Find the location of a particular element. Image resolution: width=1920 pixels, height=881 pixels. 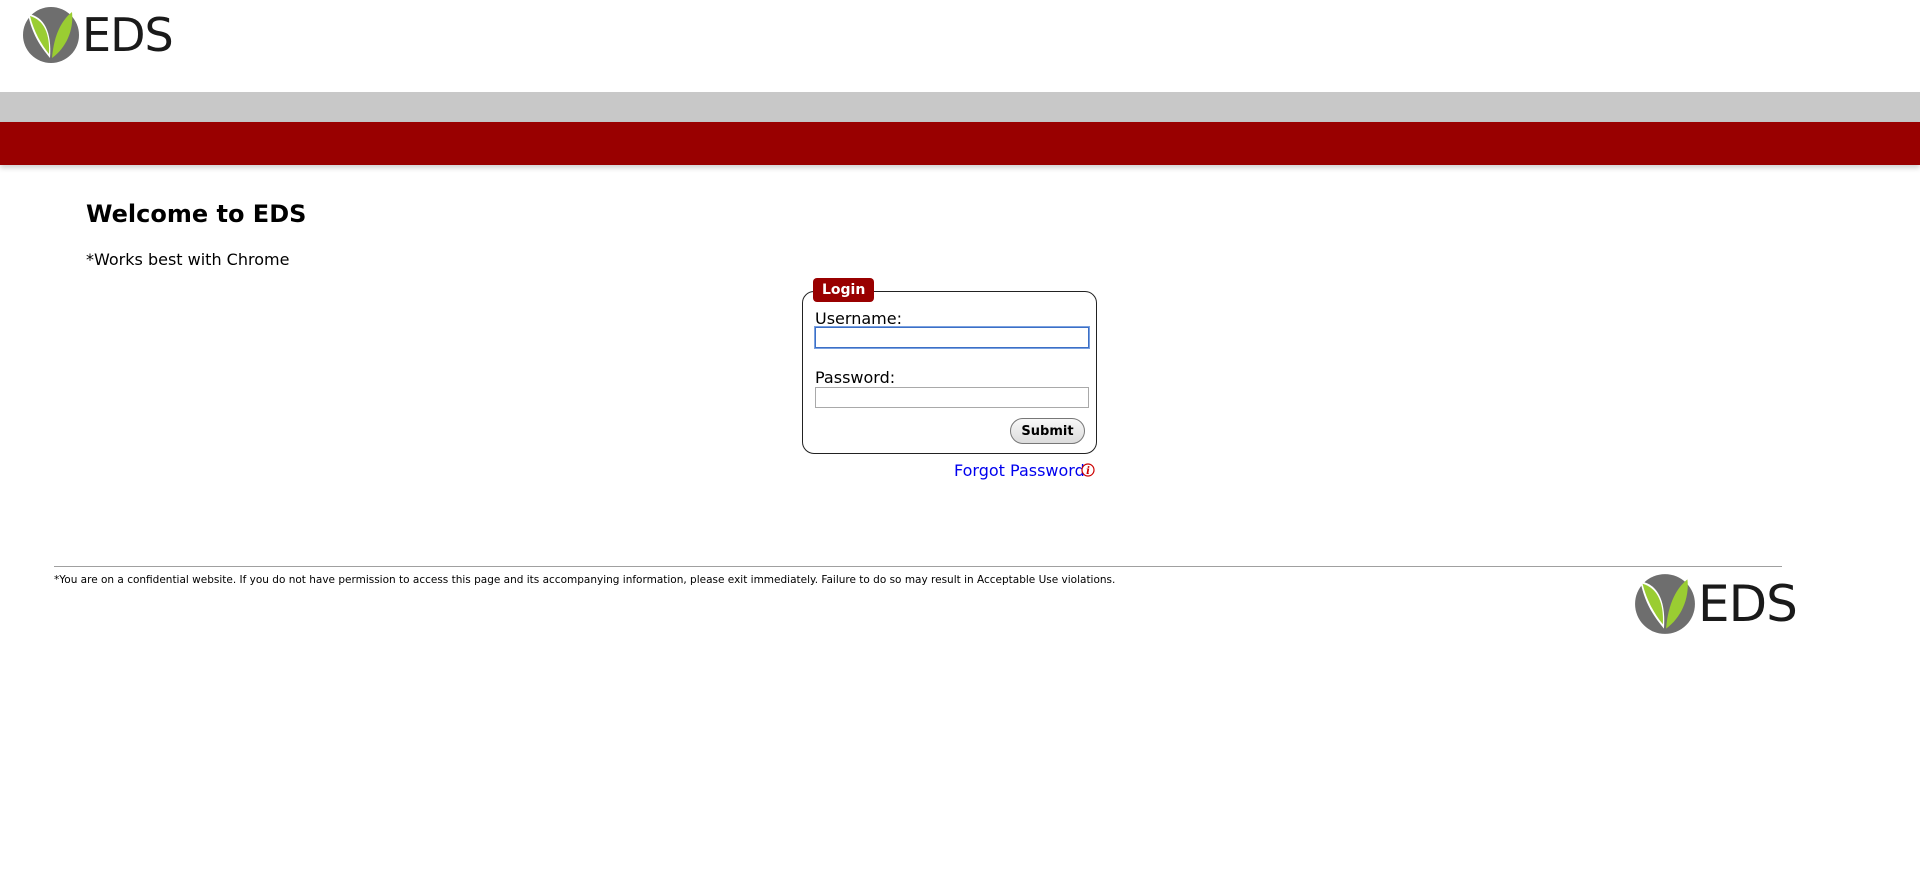

password-label: Password: is located at coordinates (855, 377).